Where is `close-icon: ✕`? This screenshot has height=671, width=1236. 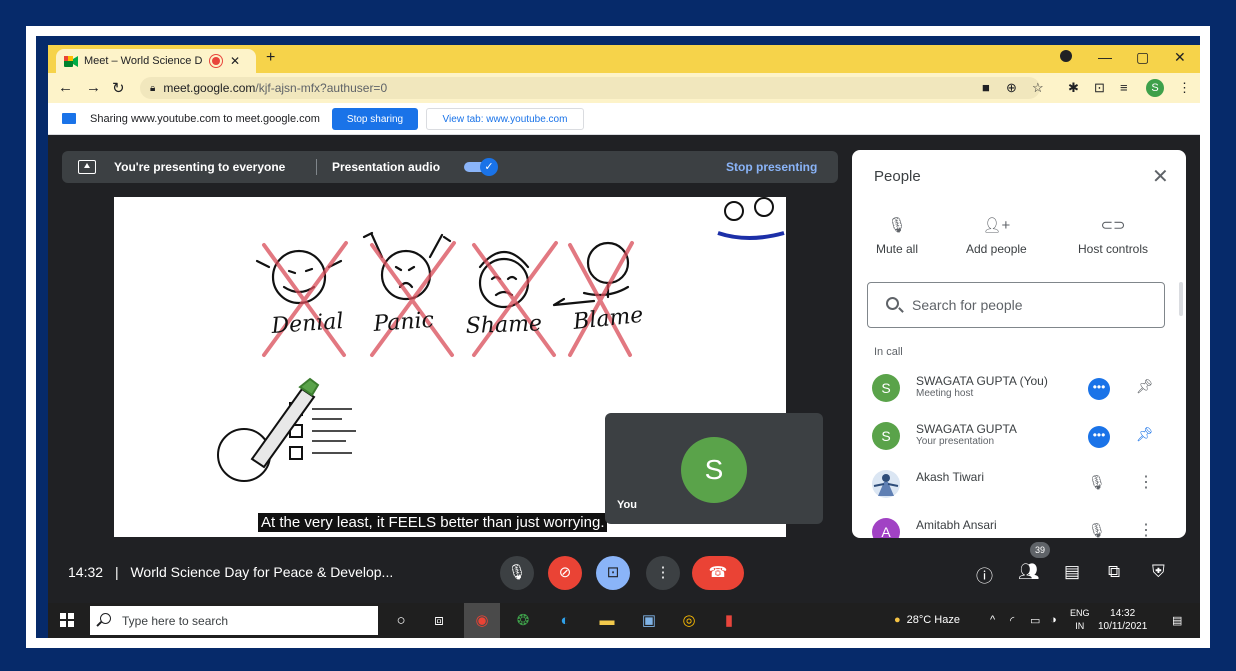 close-icon: ✕ is located at coordinates (1160, 176).